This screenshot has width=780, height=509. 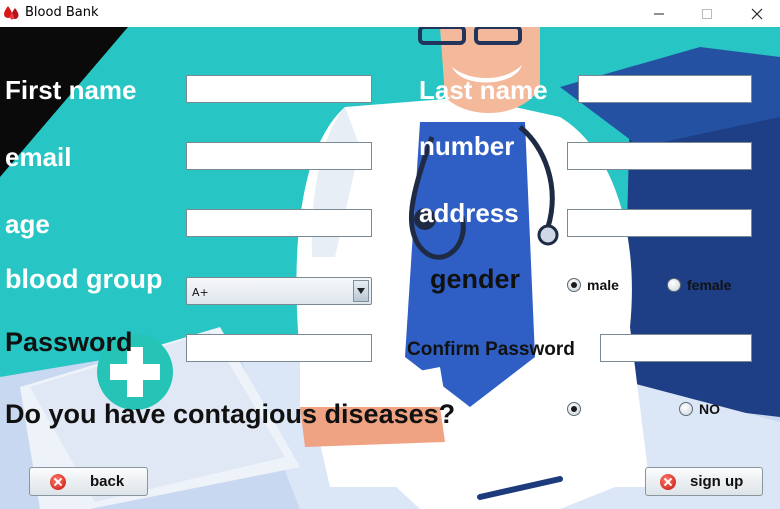 What do you see at coordinates (200, 292) in the screenshot?
I see `blood-group-value: A+` at bounding box center [200, 292].